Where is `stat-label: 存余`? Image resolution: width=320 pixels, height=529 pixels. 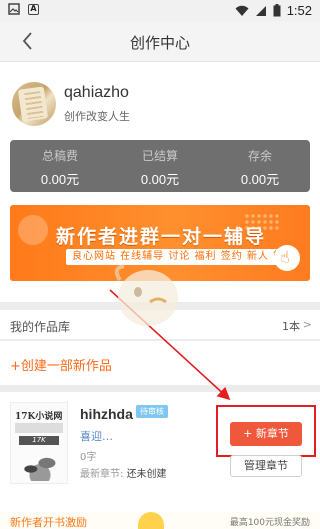
stat-label: 存余 is located at coordinates (259, 156).